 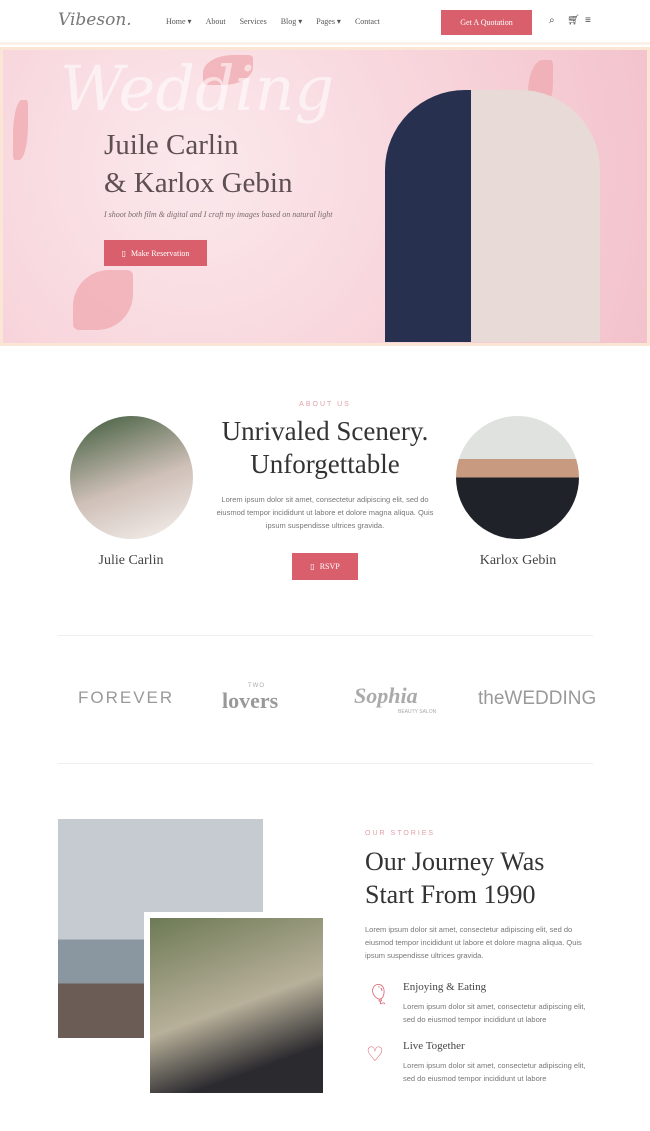 I want to click on button-label: Make Reservation, so click(x=160, y=253).